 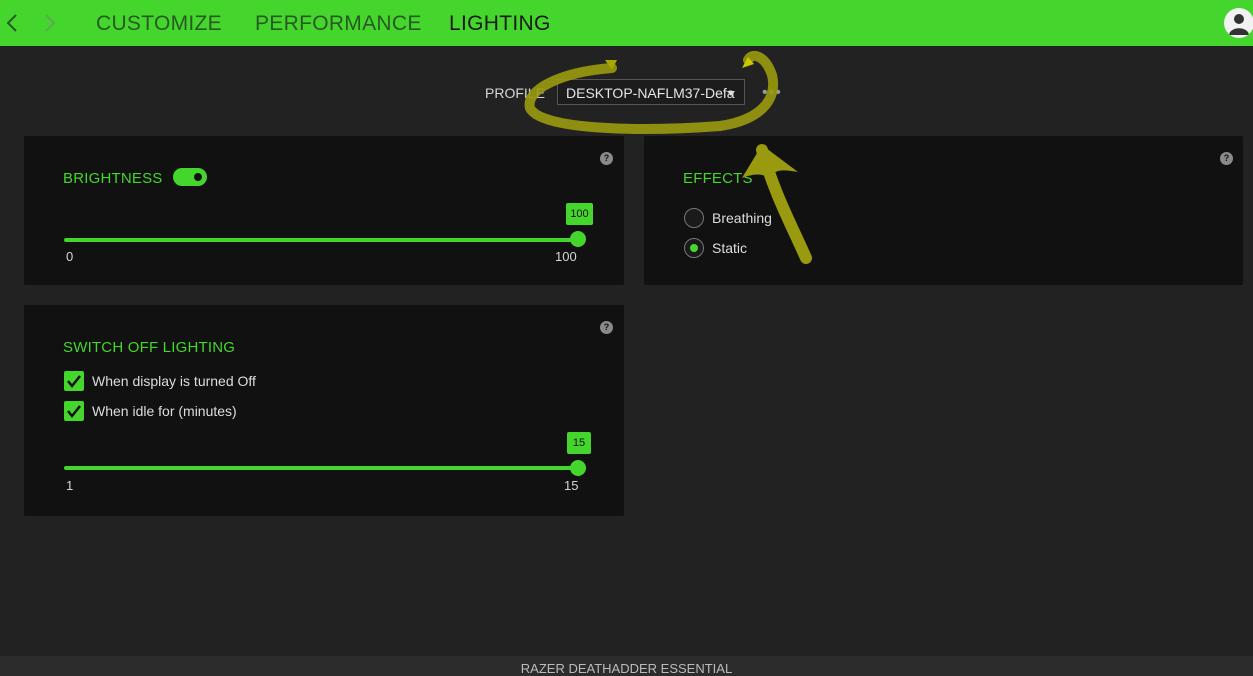 What do you see at coordinates (164, 411) in the screenshot?
I see `checkbox-idle-label: When idle for (minutes)` at bounding box center [164, 411].